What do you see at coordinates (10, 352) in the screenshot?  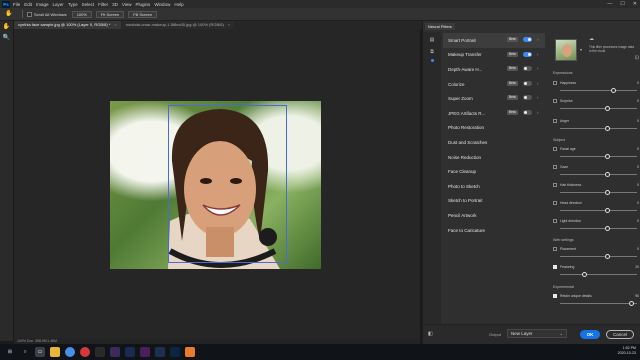 I see `windows-start-icon: ⊞` at bounding box center [10, 352].